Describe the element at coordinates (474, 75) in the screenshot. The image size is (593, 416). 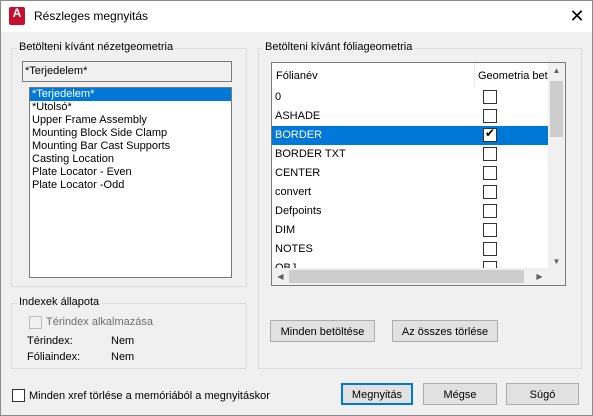
I see `column-divider` at that location.